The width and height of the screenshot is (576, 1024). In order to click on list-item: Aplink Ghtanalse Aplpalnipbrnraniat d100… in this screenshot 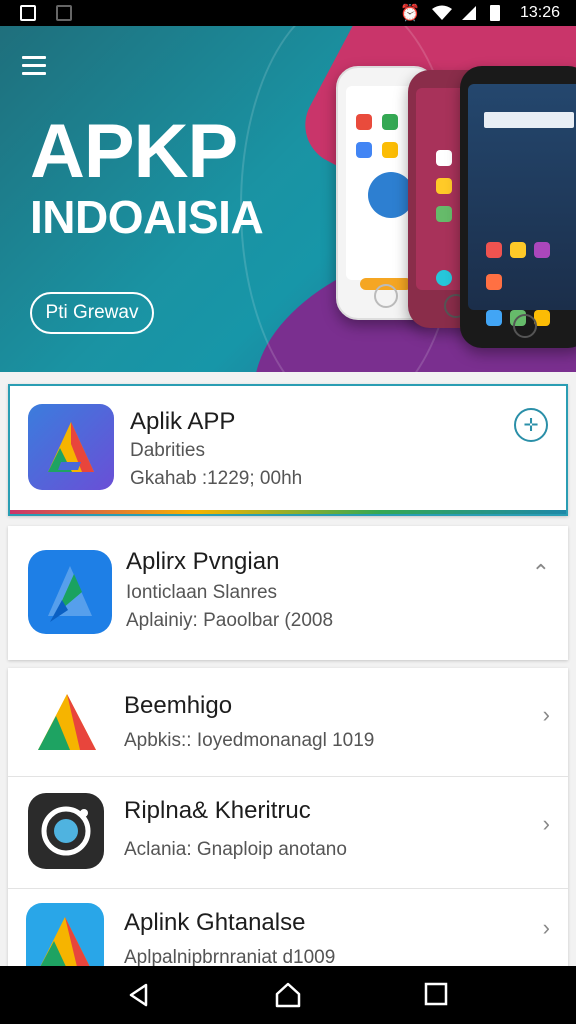, I will do `click(288, 928)`.